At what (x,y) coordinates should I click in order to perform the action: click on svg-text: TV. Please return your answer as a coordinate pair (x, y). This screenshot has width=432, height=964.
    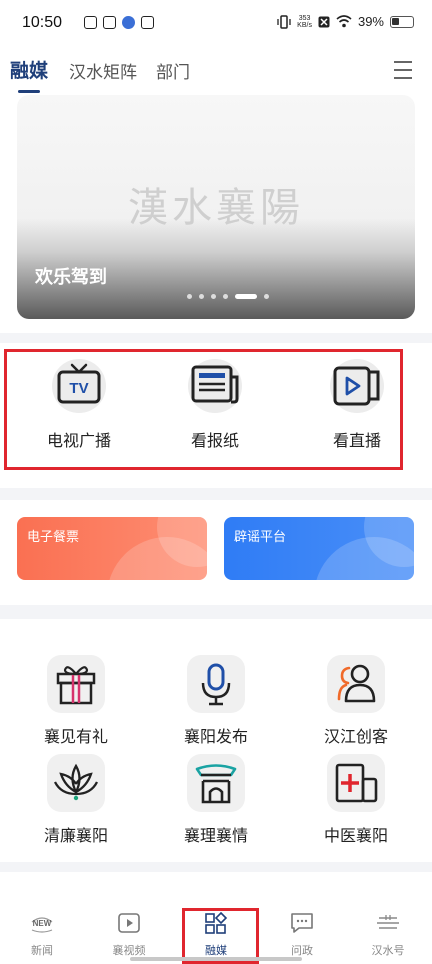
    Looking at the image, I should click on (78, 388).